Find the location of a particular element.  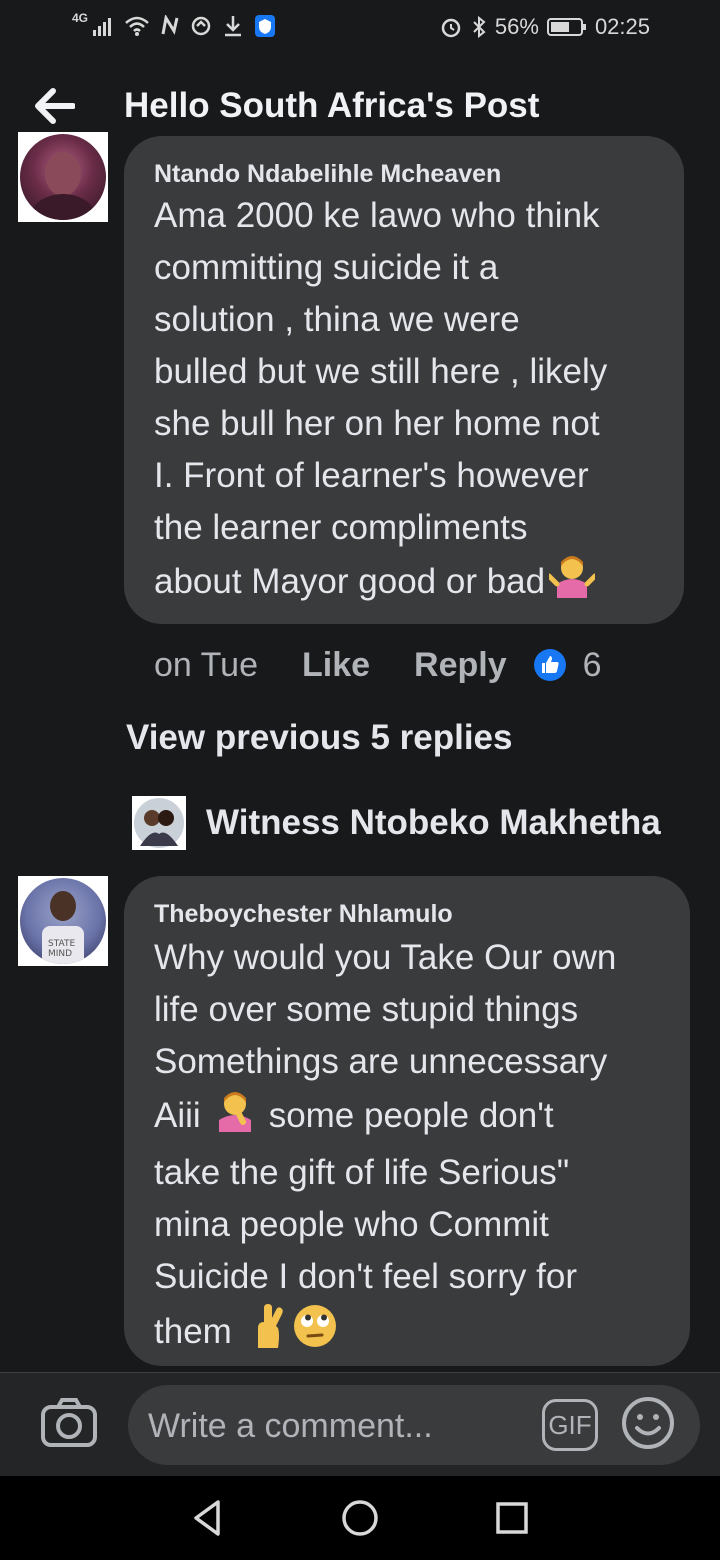

comment-author: Ntando Ndabelihle Mcheaven is located at coordinates (327, 174).